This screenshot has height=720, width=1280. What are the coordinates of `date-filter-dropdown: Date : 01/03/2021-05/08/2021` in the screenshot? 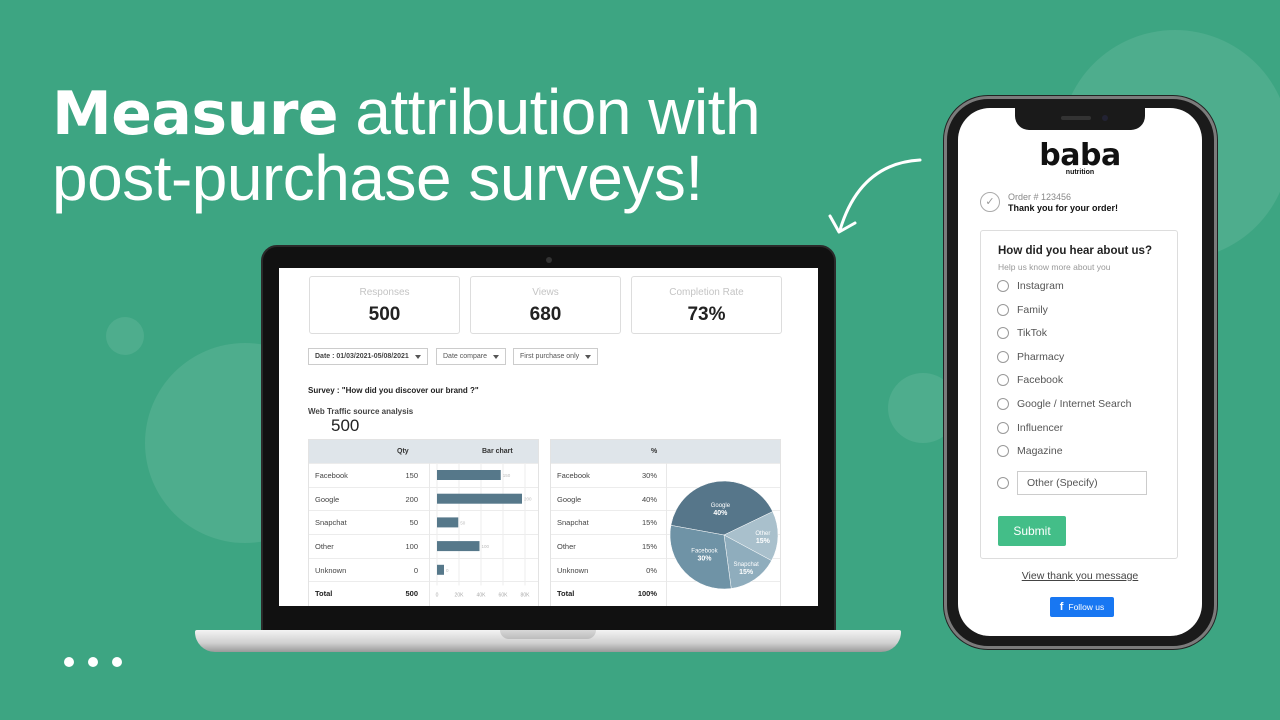 It's located at (368, 356).